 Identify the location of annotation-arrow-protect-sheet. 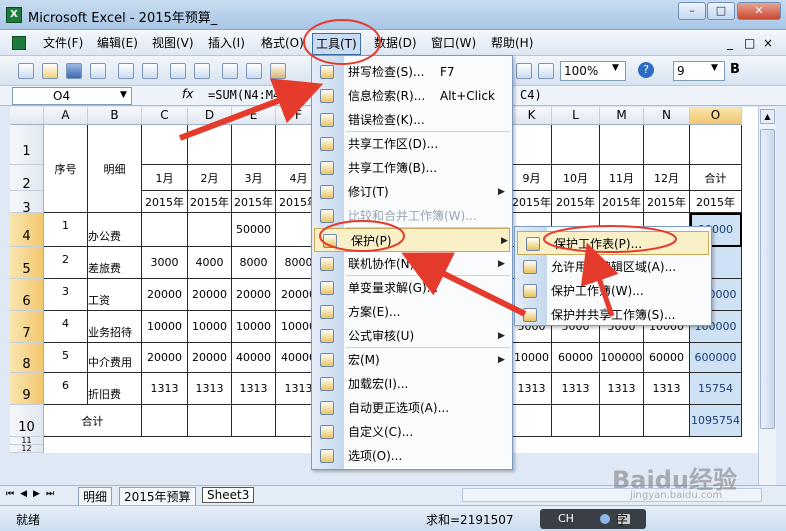
(599, 279).